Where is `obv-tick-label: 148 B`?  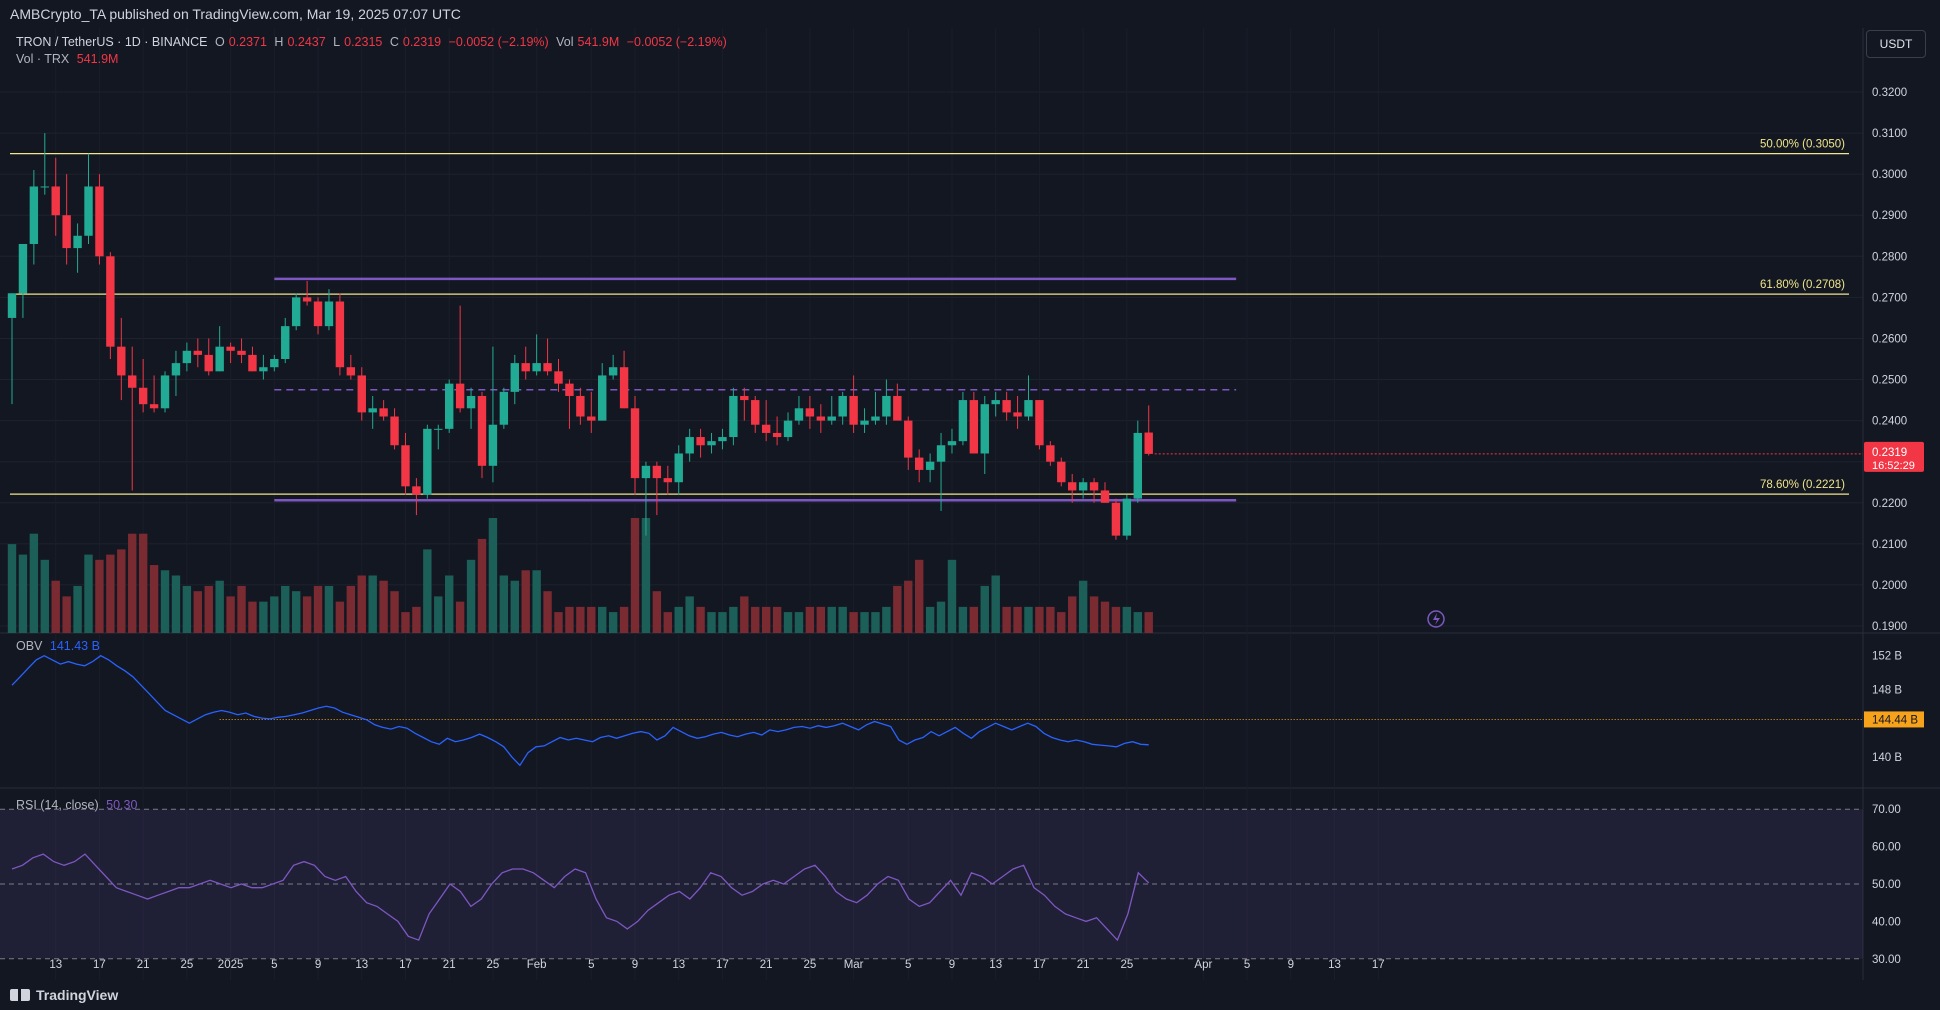
obv-tick-label: 148 B is located at coordinates (1887, 690).